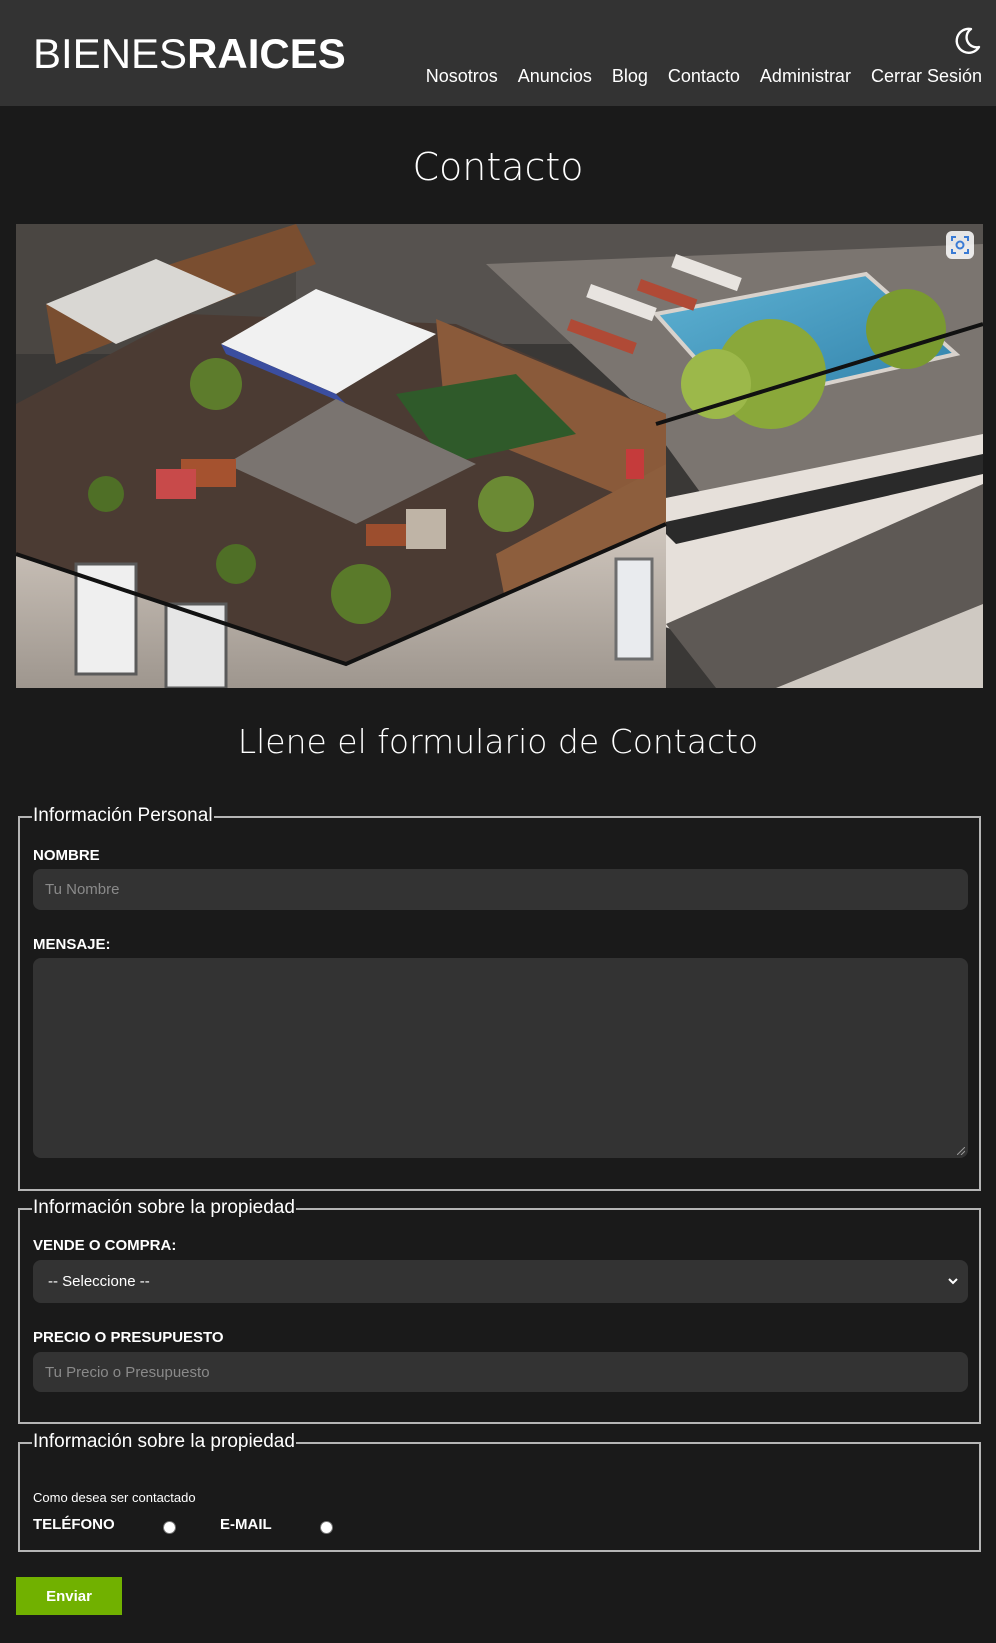 The width and height of the screenshot is (996, 1643). Describe the element at coordinates (498, 741) in the screenshot. I see `form-subtitle: Llene el formulario de Contacto` at that location.